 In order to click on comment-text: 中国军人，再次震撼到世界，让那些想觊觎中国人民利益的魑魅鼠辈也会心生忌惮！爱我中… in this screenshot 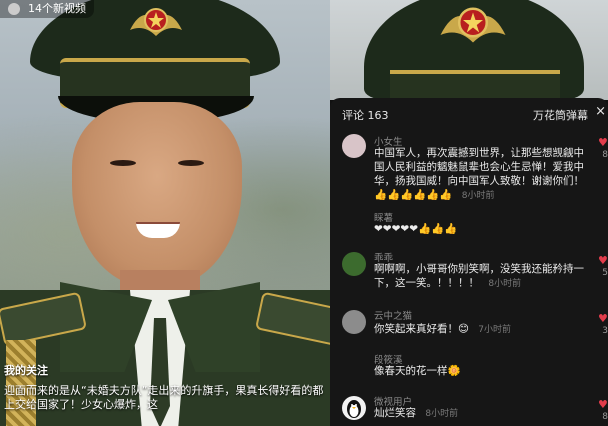, I will do `click(479, 167)`.